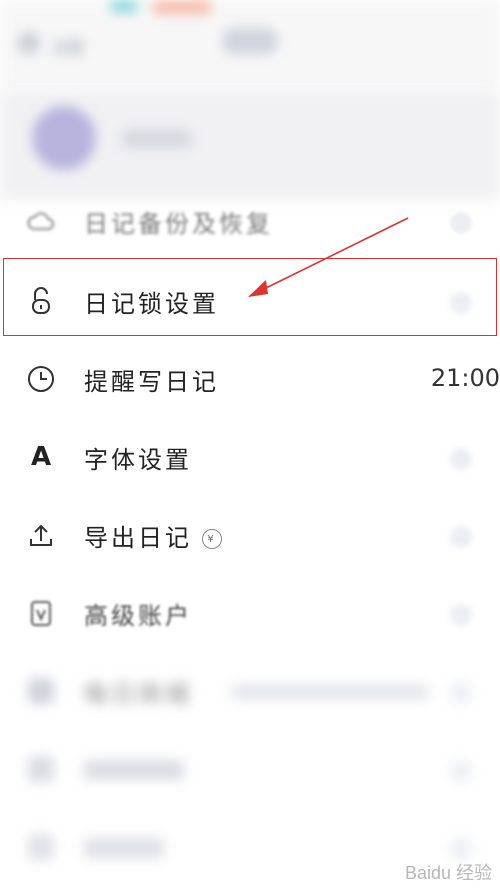 The height and width of the screenshot is (889, 500). What do you see at coordinates (448, 873) in the screenshot?
I see `watermark: Baidu 经验` at bounding box center [448, 873].